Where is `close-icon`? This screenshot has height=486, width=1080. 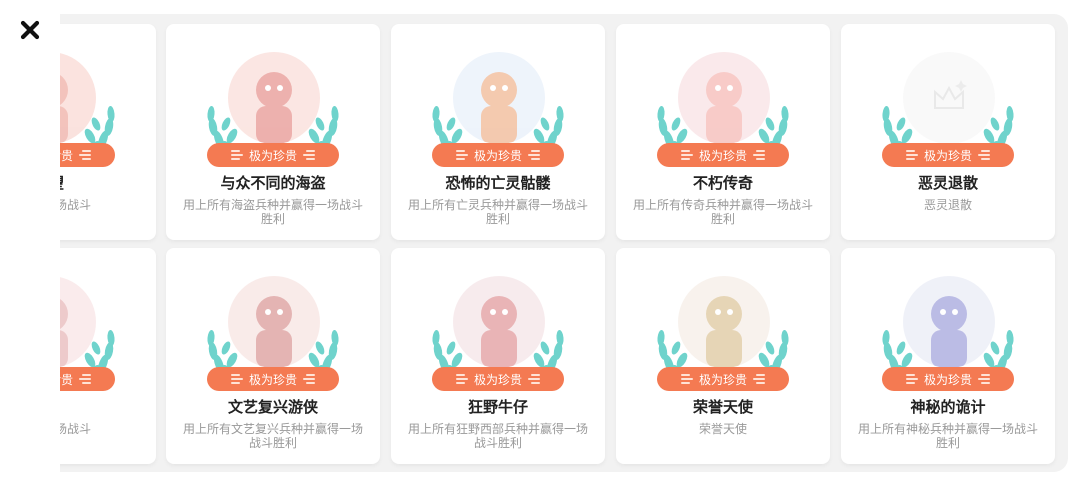
close-icon is located at coordinates (30, 30).